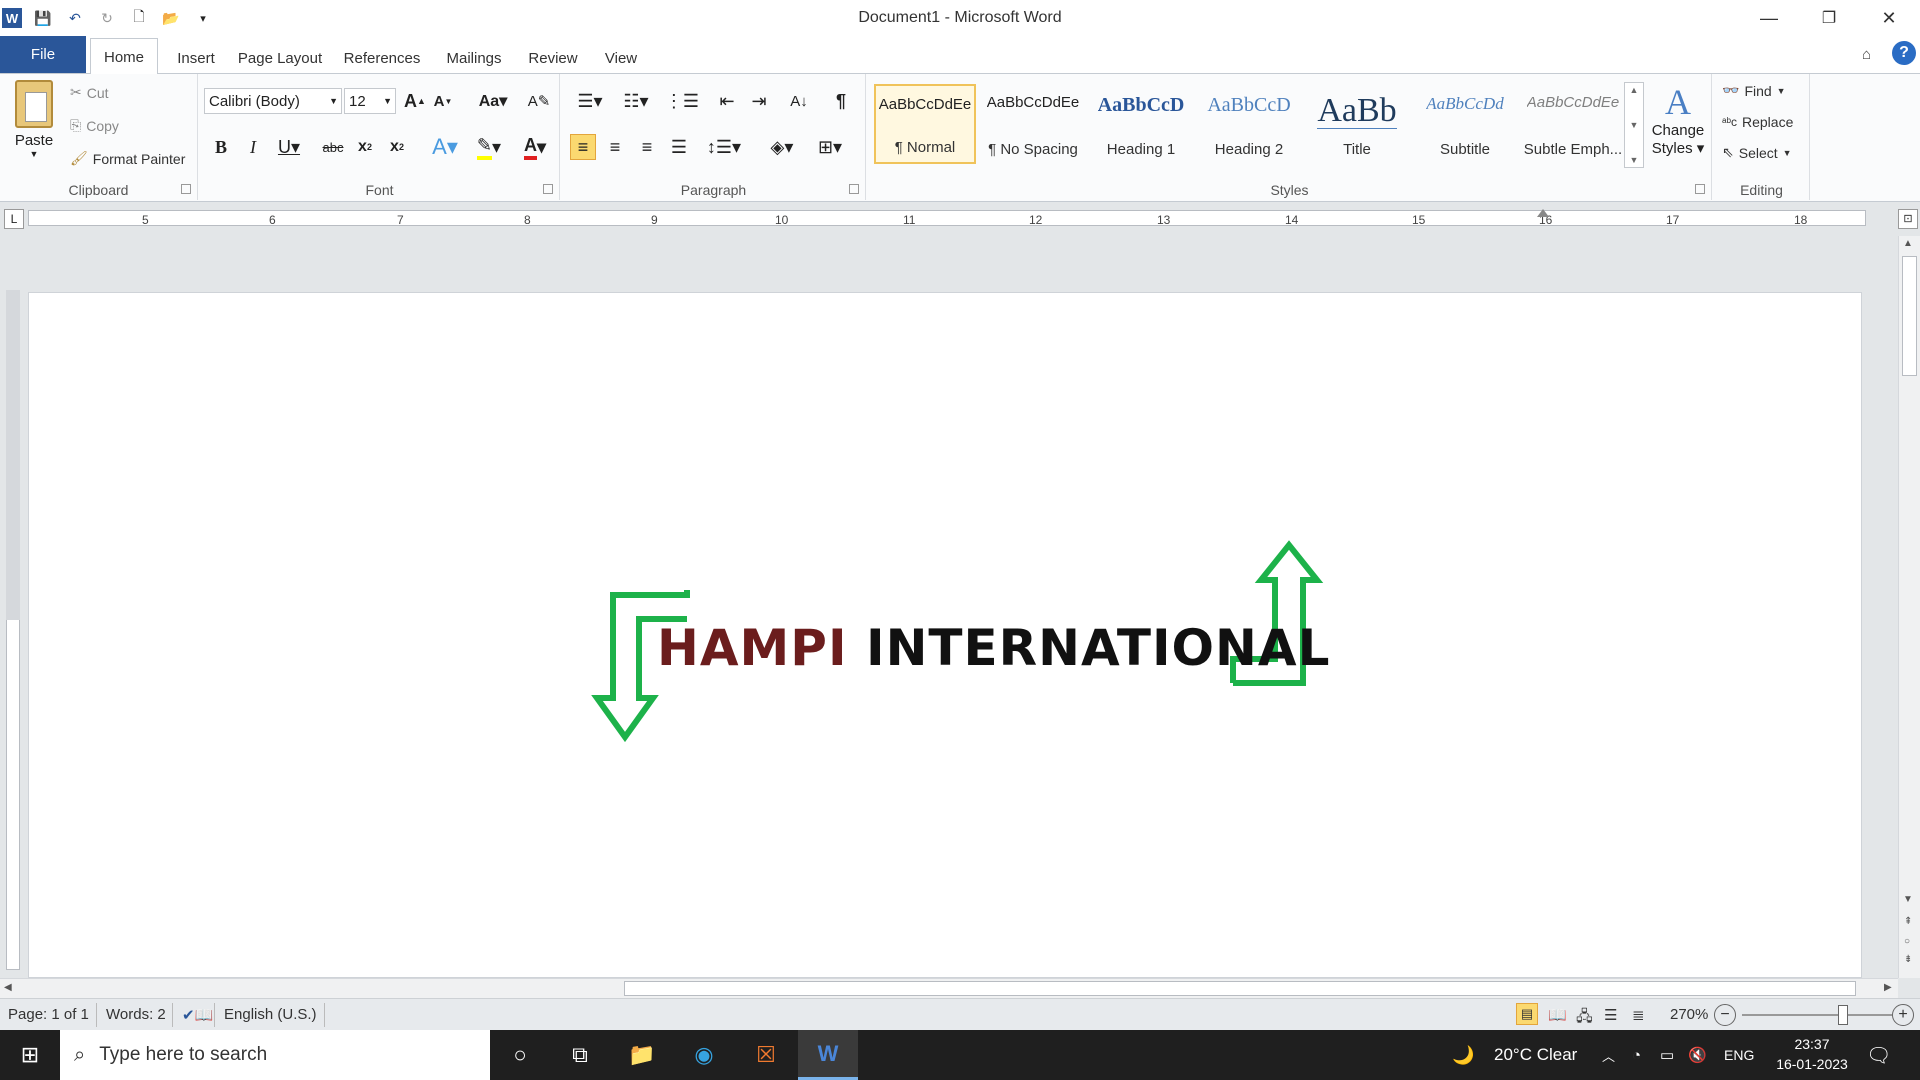 The width and height of the screenshot is (1920, 1080). I want to click on windows-start-icon: ⊞, so click(30, 1055).